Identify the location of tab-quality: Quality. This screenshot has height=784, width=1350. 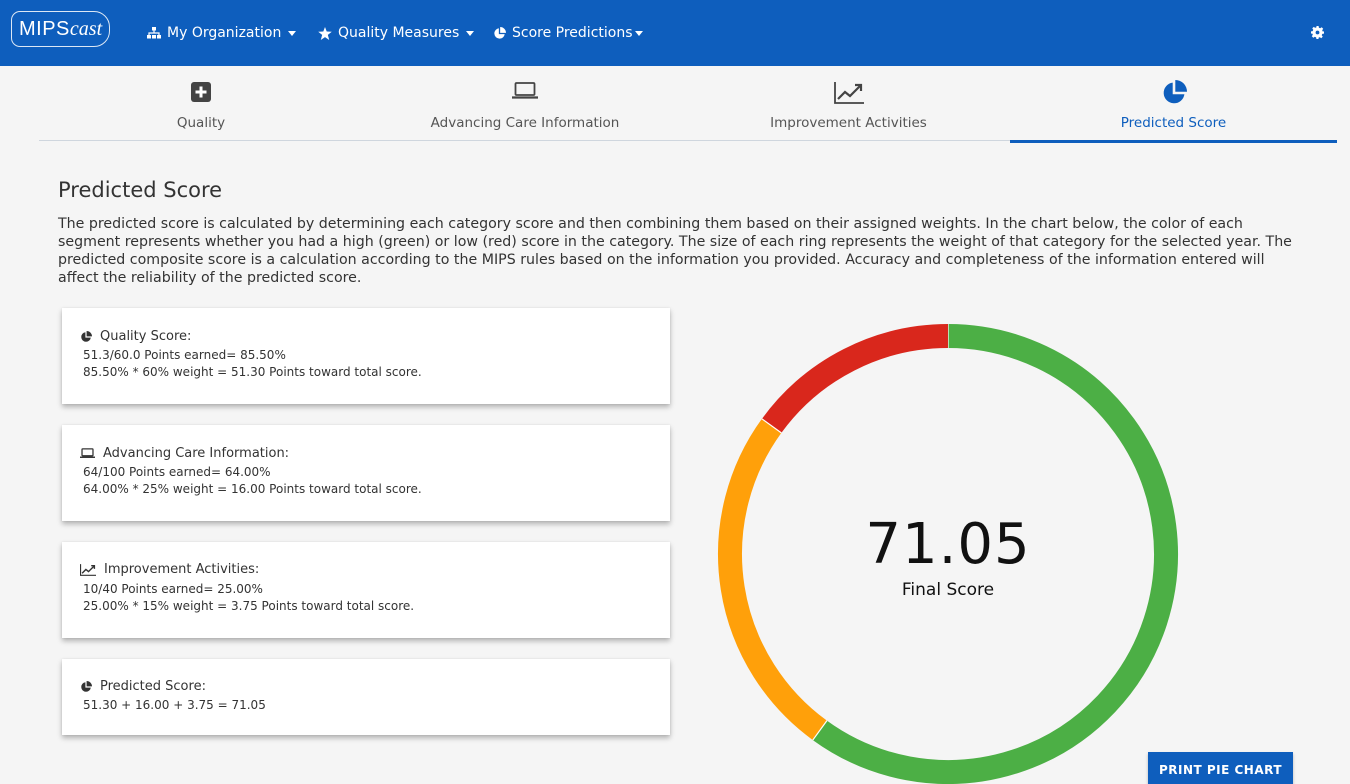
(201, 104).